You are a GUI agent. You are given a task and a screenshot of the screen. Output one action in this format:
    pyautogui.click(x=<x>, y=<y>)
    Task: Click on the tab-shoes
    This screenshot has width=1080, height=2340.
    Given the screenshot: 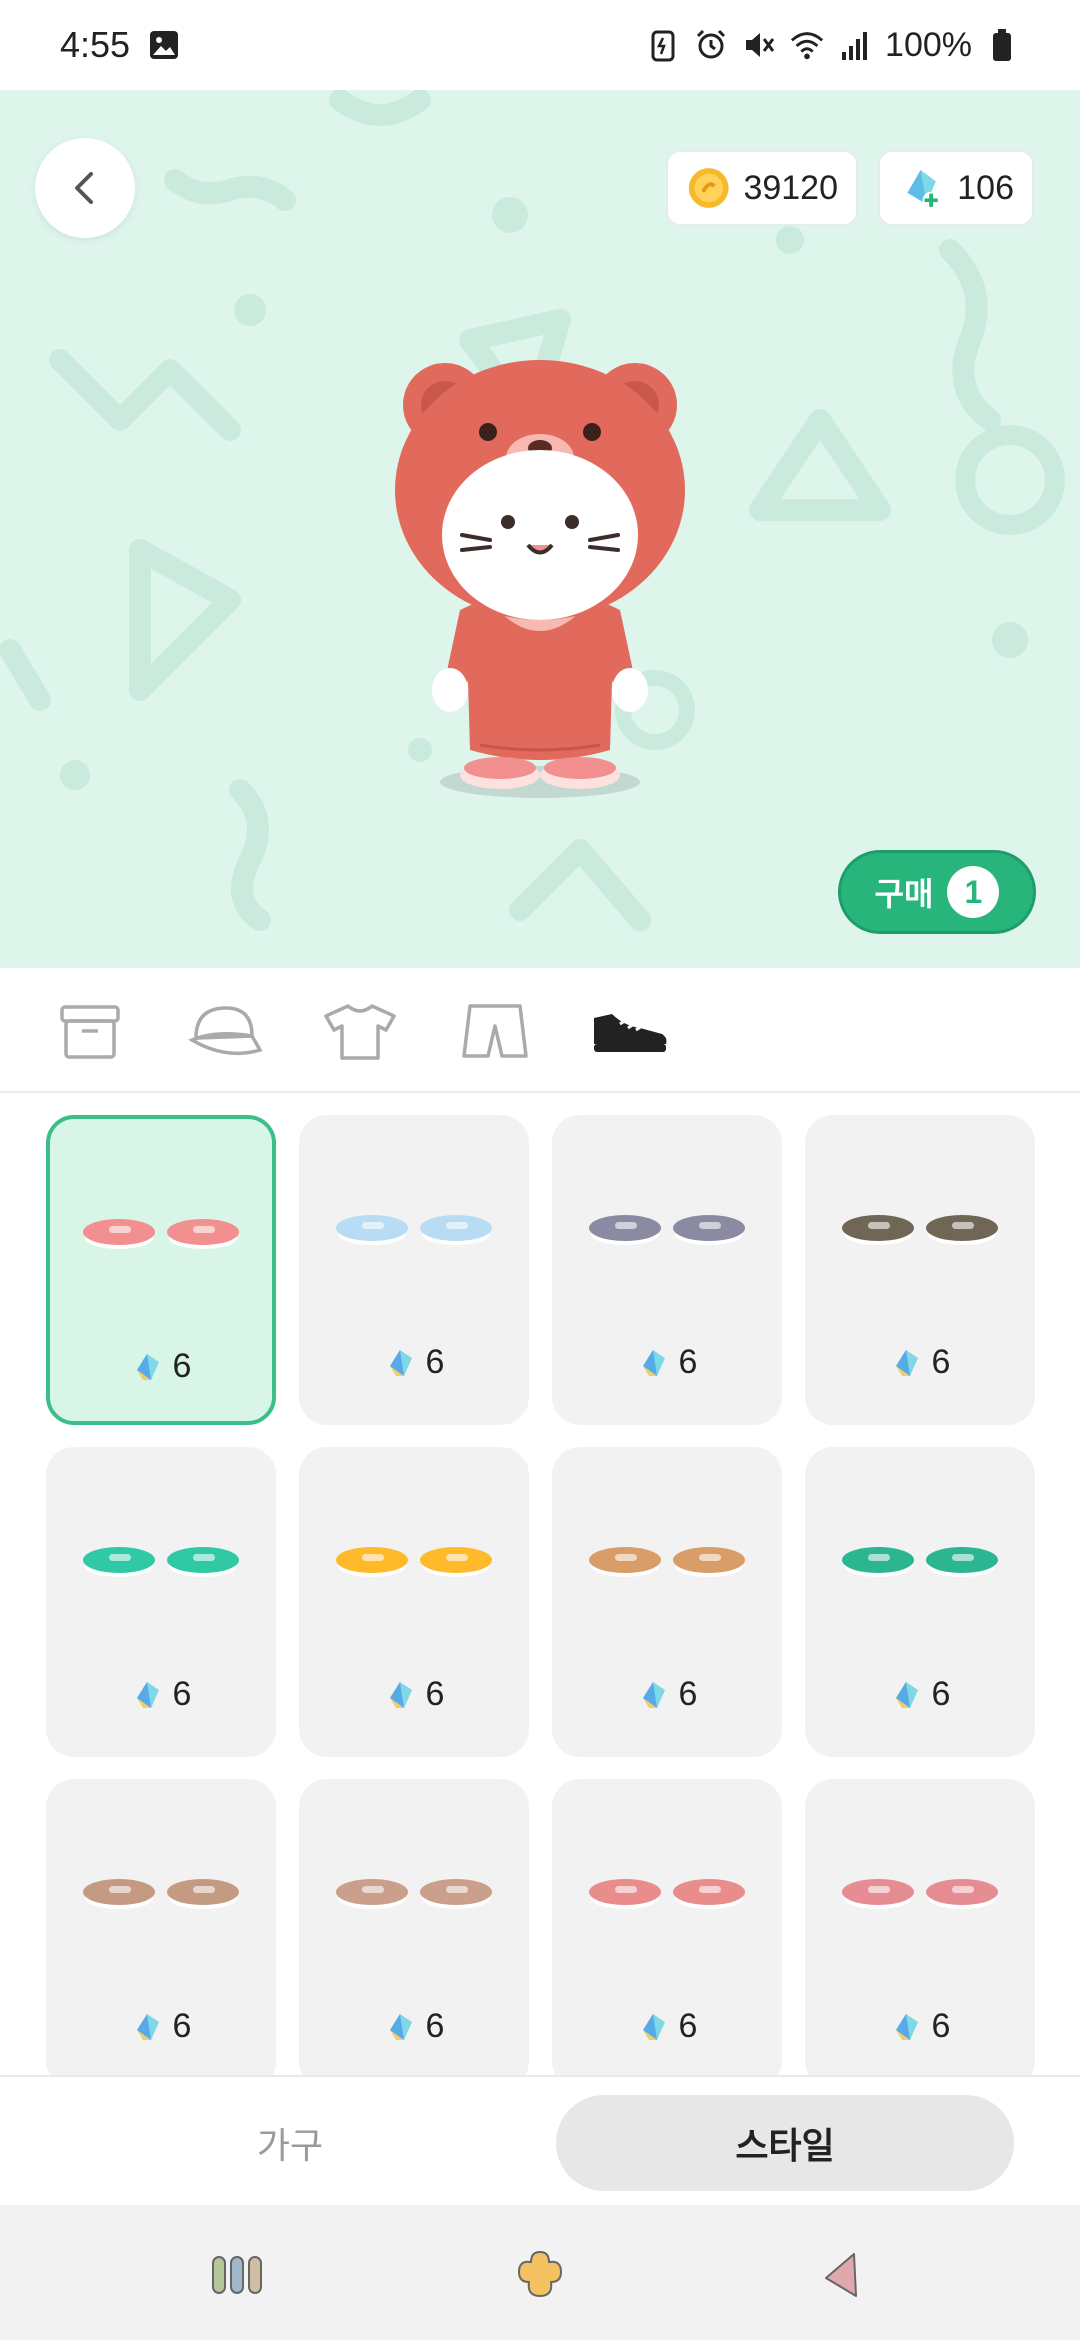 What is the action you would take?
    pyautogui.click(x=630, y=1031)
    